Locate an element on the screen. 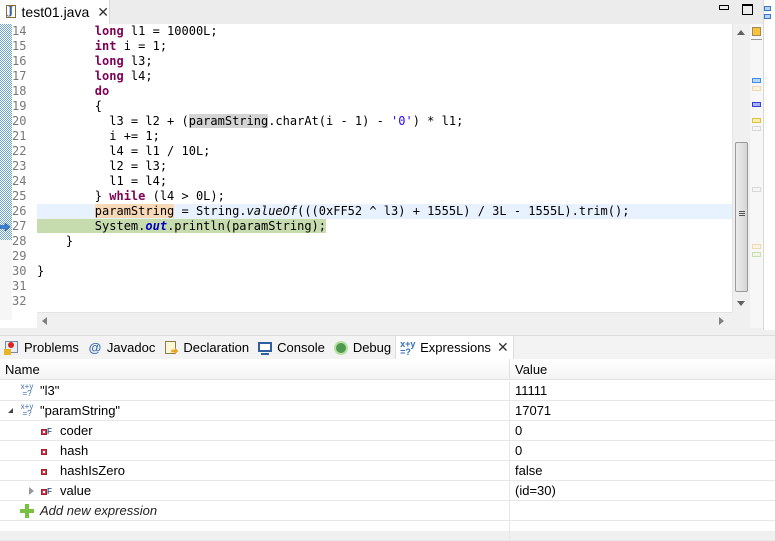 The height and width of the screenshot is (541, 775). java-file-icon: J is located at coordinates (10, 12).